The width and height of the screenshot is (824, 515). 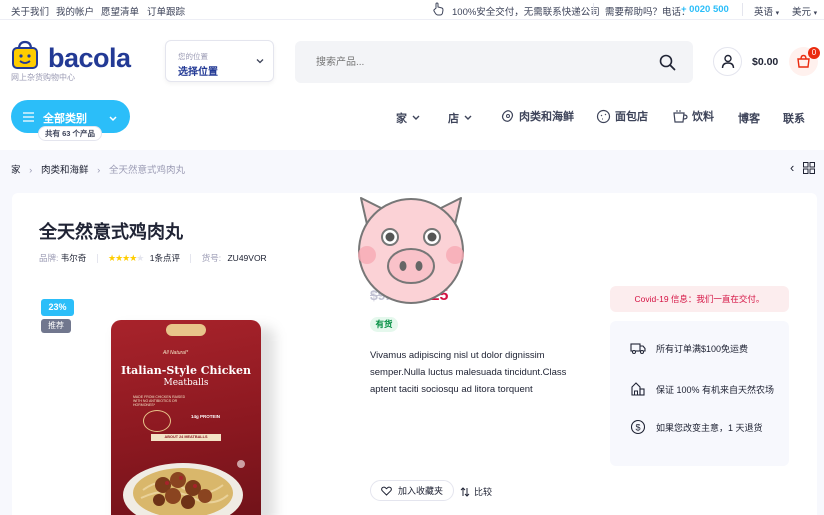 What do you see at coordinates (56, 326) in the screenshot?
I see `recommended-badge: 推荐` at bounding box center [56, 326].